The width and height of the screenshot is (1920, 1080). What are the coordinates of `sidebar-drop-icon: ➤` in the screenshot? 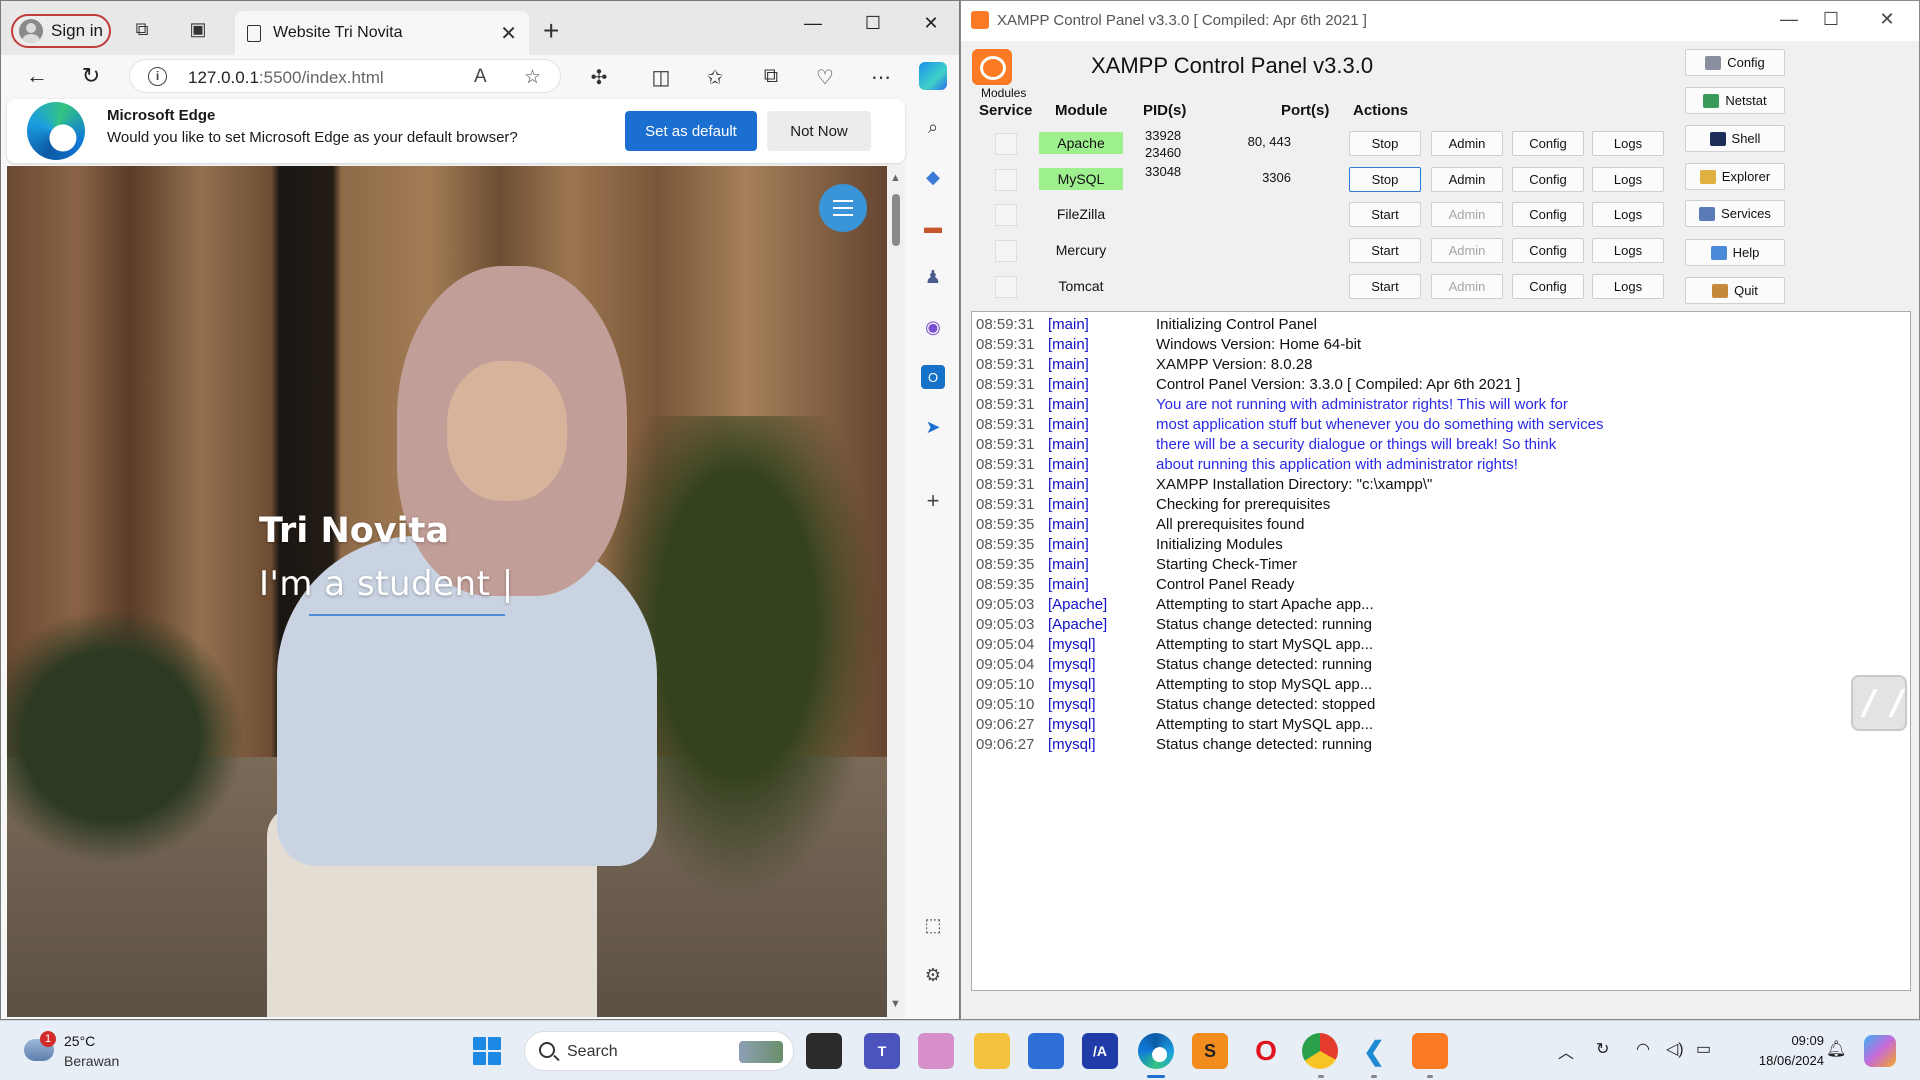 It's located at (933, 427).